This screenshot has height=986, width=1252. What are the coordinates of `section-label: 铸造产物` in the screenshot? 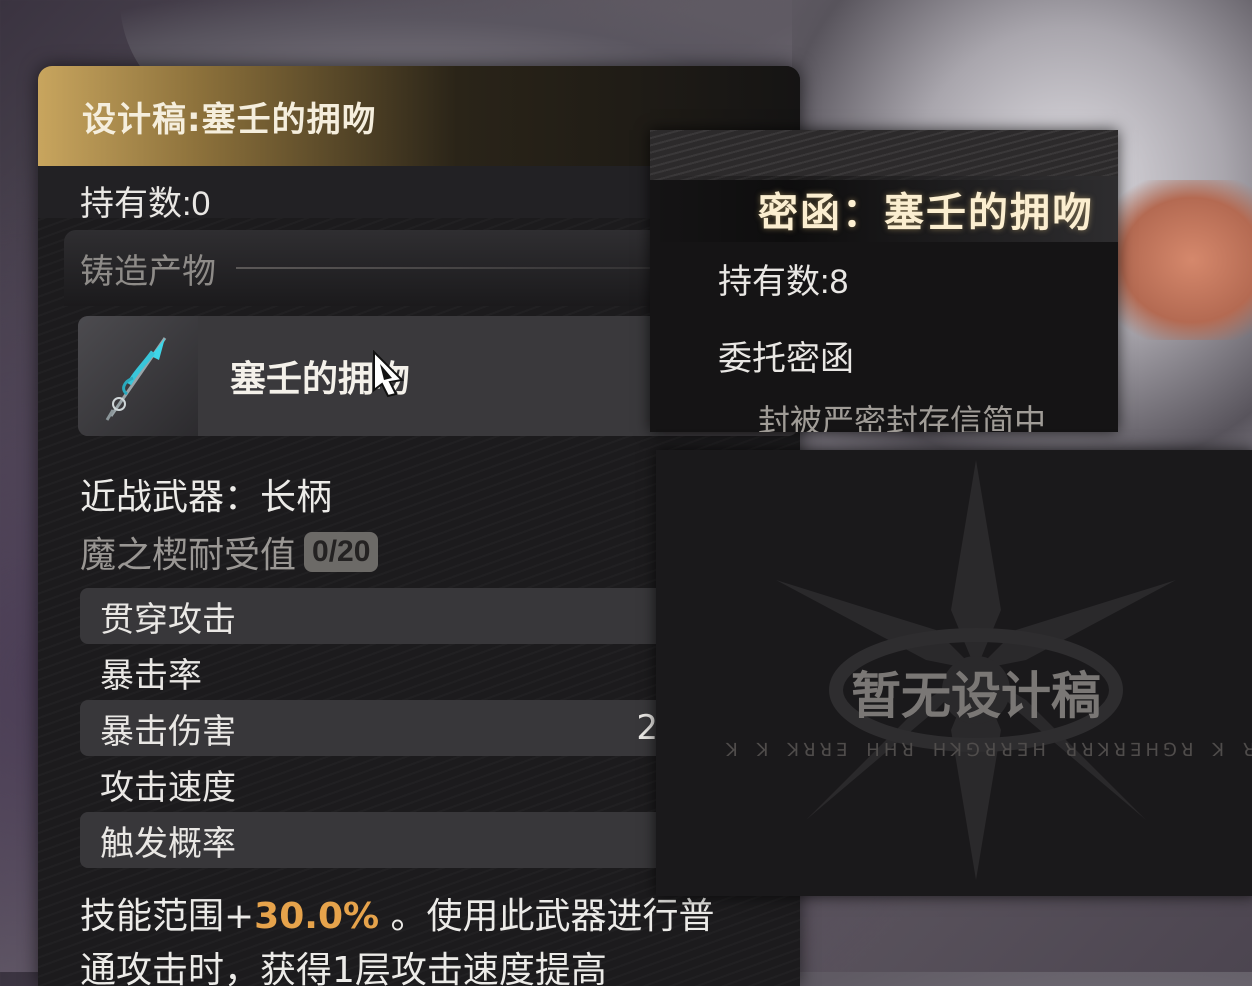 It's located at (148, 271).